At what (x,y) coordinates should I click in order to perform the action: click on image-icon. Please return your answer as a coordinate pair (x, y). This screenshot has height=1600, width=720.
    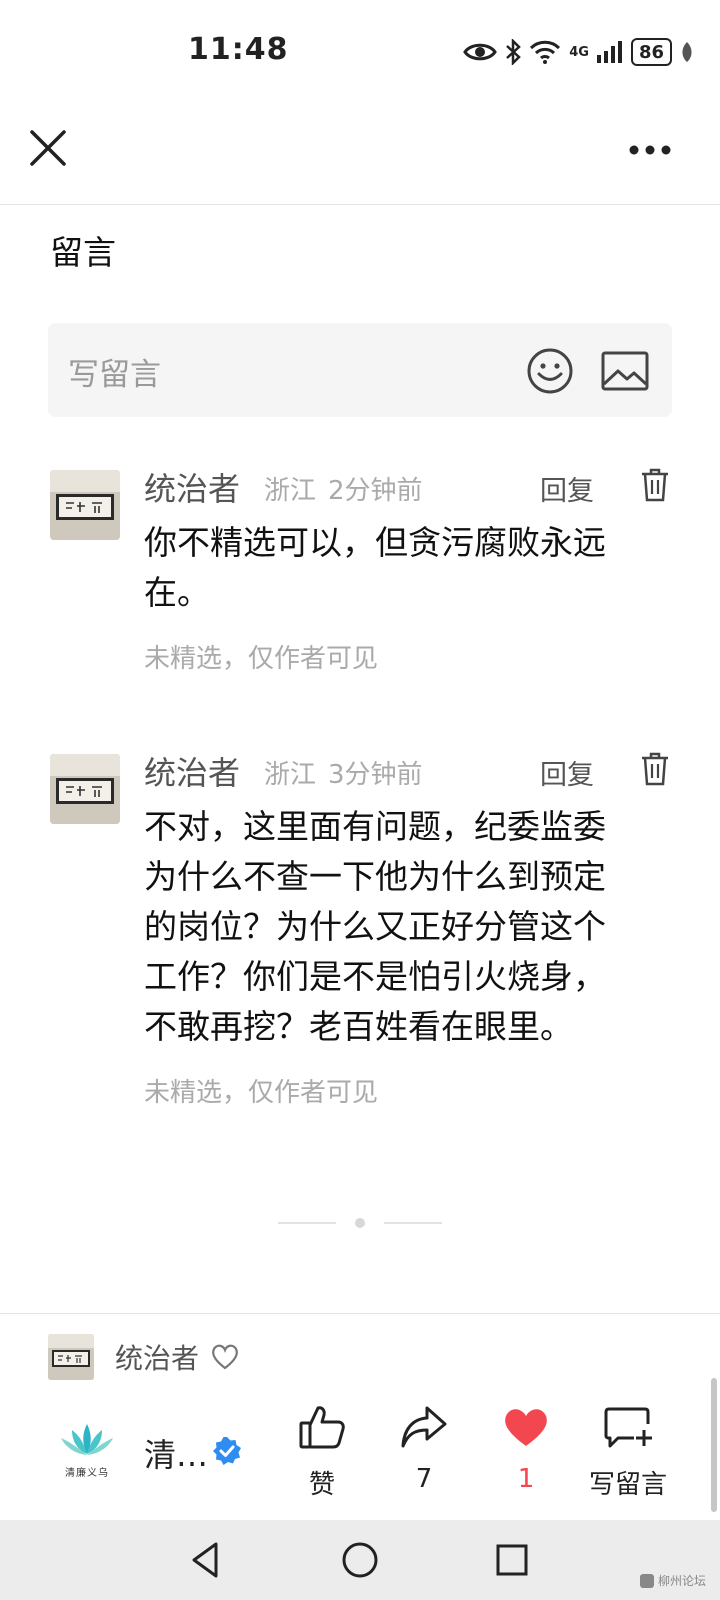
    Looking at the image, I should click on (625, 371).